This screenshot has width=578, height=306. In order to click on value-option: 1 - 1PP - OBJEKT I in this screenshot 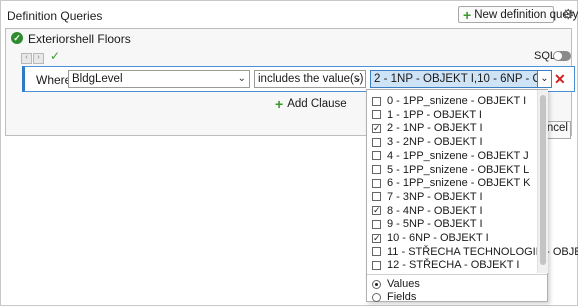, I will do `click(427, 115)`.